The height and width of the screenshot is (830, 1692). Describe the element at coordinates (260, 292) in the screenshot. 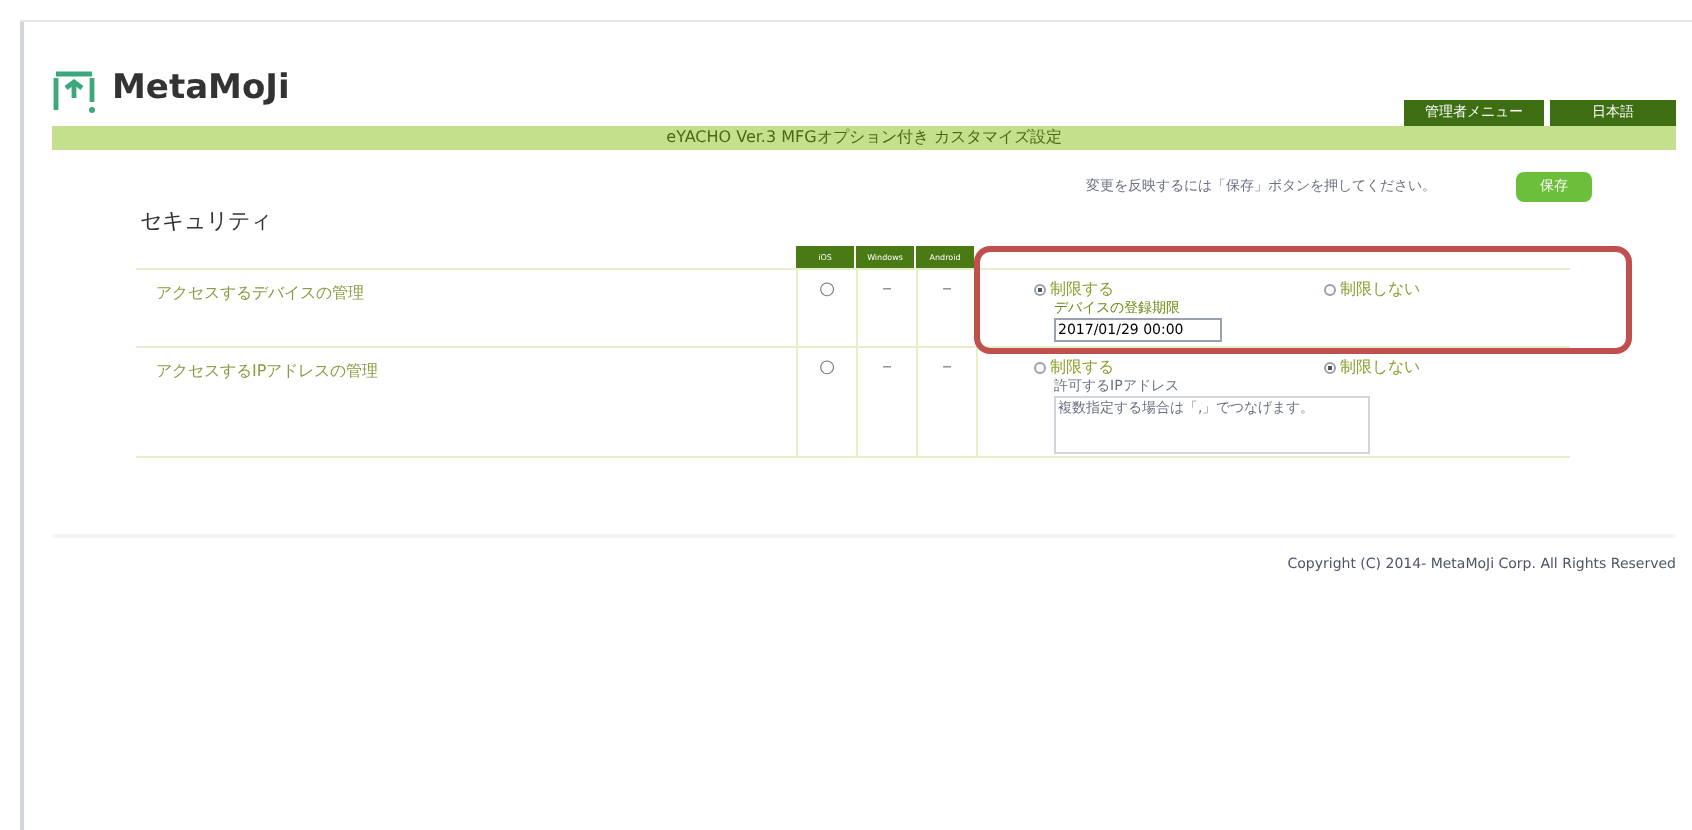

I see `setting-label: アクセスするデバイスの管理` at that location.